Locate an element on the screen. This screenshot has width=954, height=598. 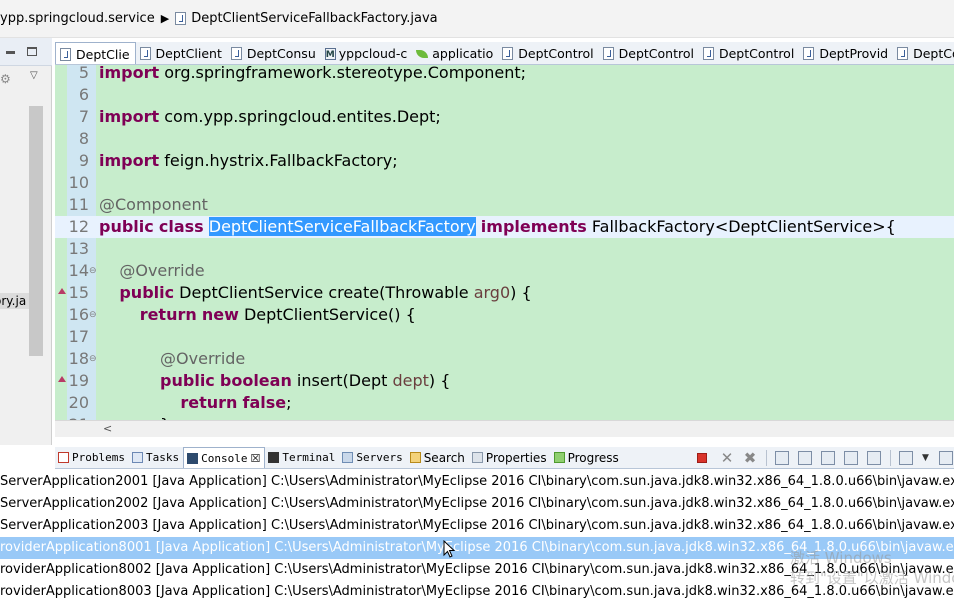
tasks-icon is located at coordinates (137, 457).